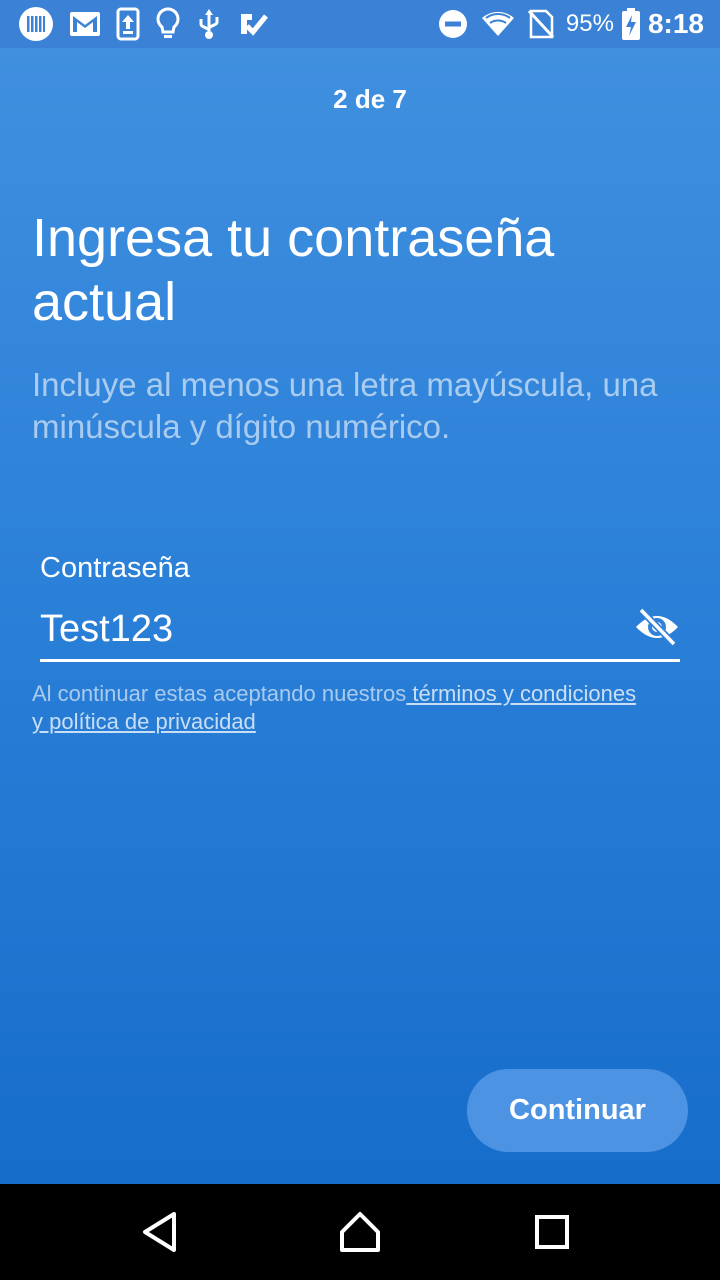 The width and height of the screenshot is (720, 1280). What do you see at coordinates (360, 24) in the screenshot?
I see `status-bar: 95% 8:18` at bounding box center [360, 24].